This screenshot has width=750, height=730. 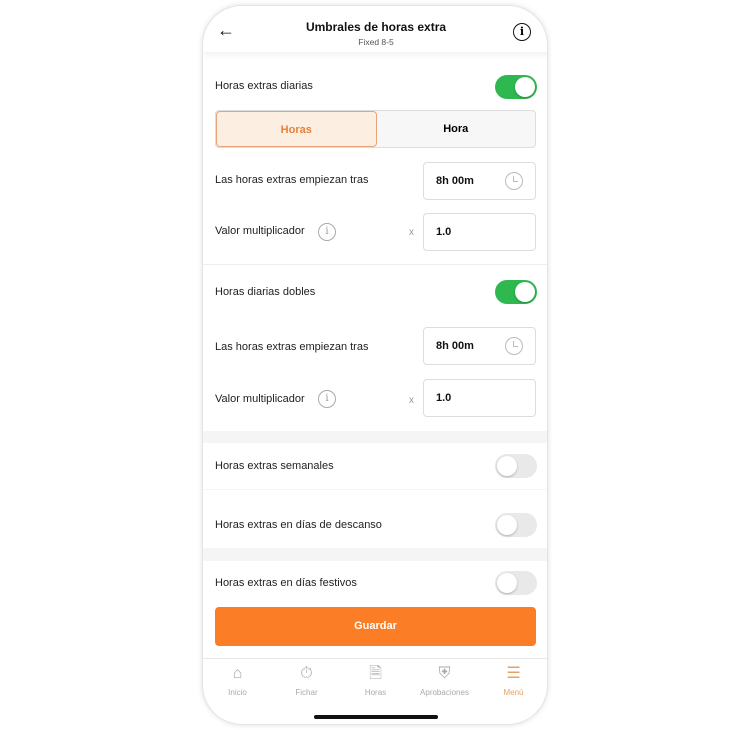 What do you see at coordinates (376, 42) in the screenshot?
I see `page-subtitle: Fixed 8-5` at bounding box center [376, 42].